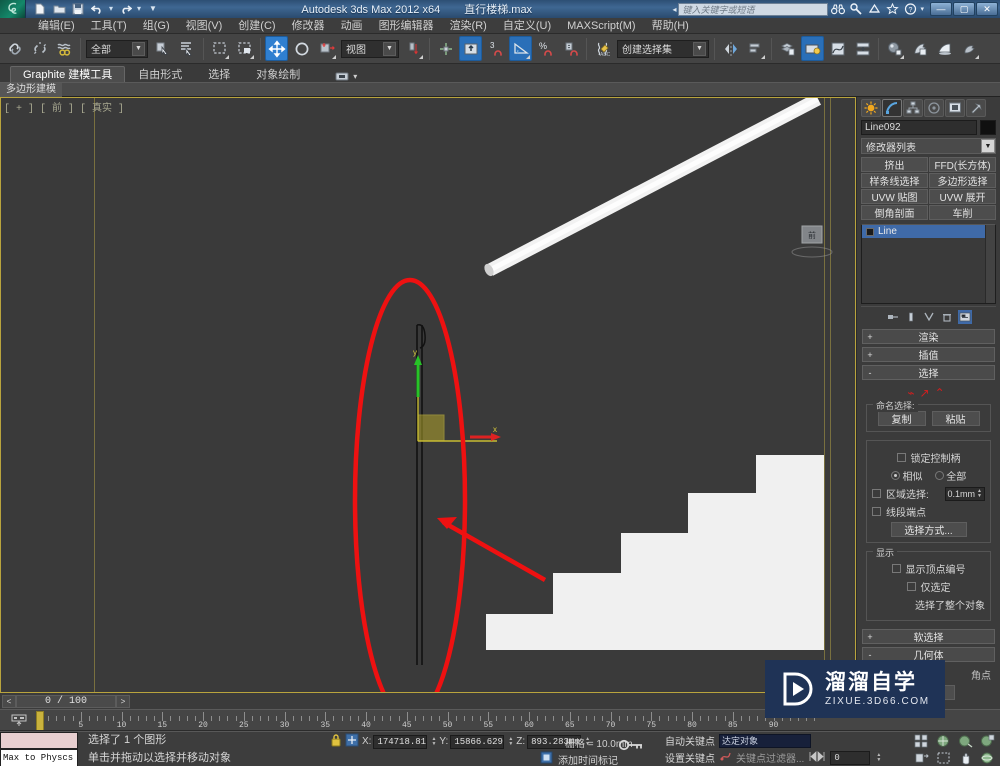 This screenshot has width=1000, height=766. What do you see at coordinates (837, 48) in the screenshot?
I see `curve-editor-icon` at bounding box center [837, 48].